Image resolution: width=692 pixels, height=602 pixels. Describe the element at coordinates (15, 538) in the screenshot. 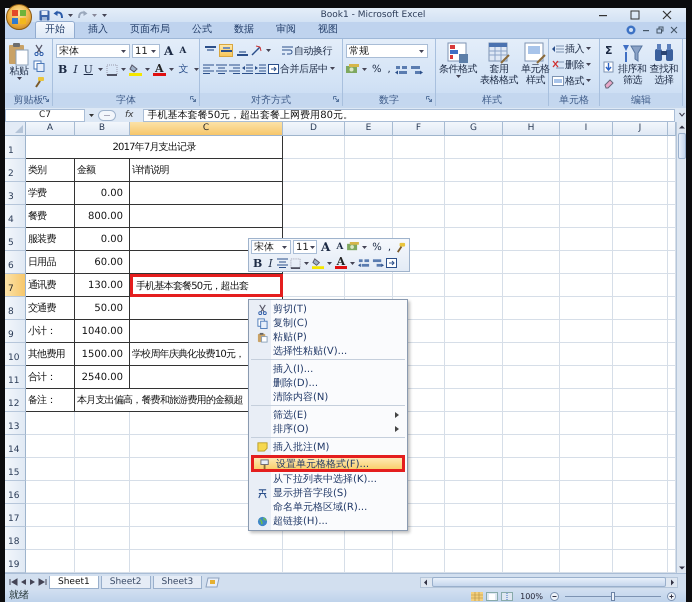

I see `row-header: 18` at that location.